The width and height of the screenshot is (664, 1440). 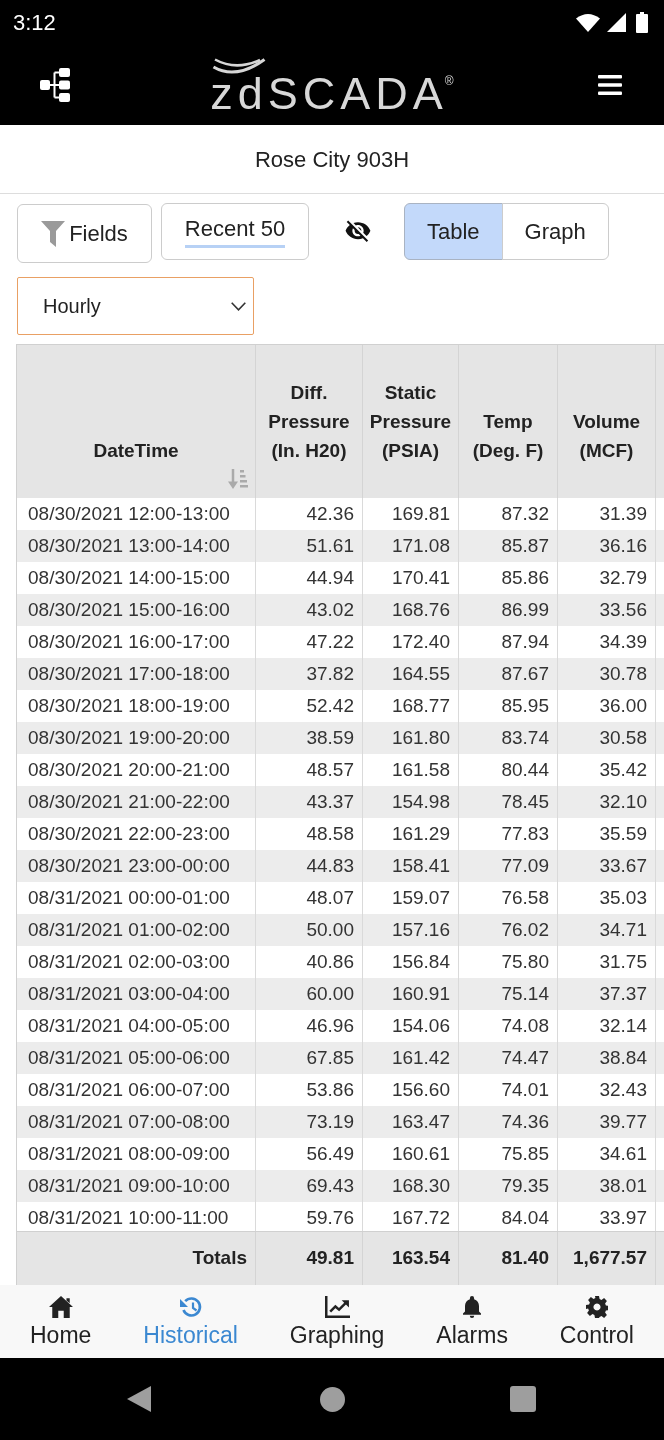 I want to click on nav-tab: Historical, so click(x=190, y=1321).